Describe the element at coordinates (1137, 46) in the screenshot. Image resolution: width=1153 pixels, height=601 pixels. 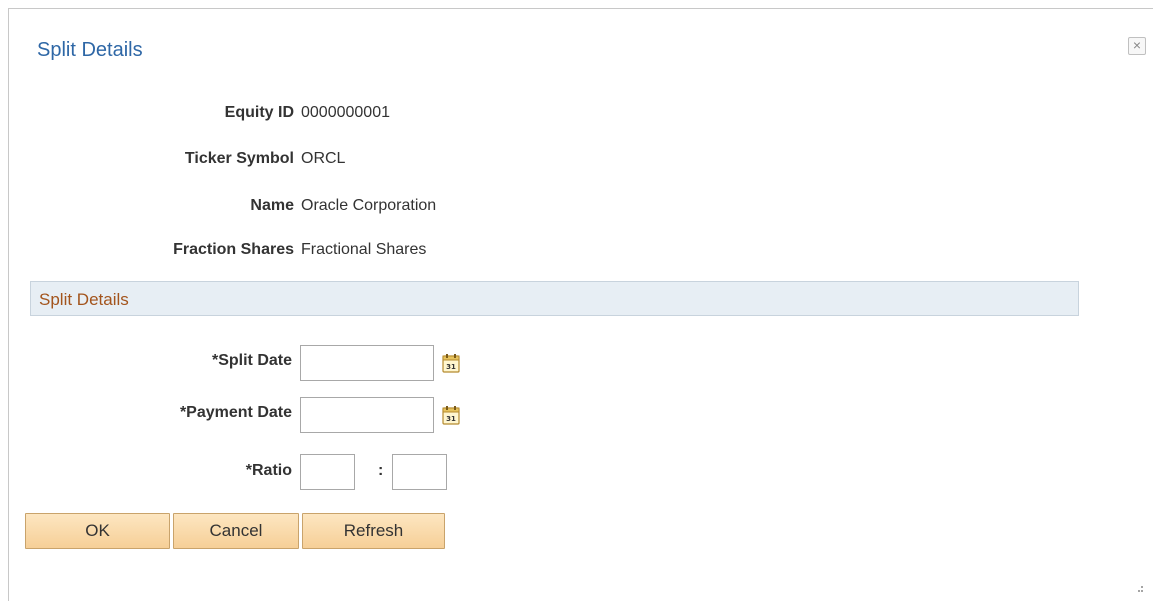
I see `close-icon: ×` at that location.